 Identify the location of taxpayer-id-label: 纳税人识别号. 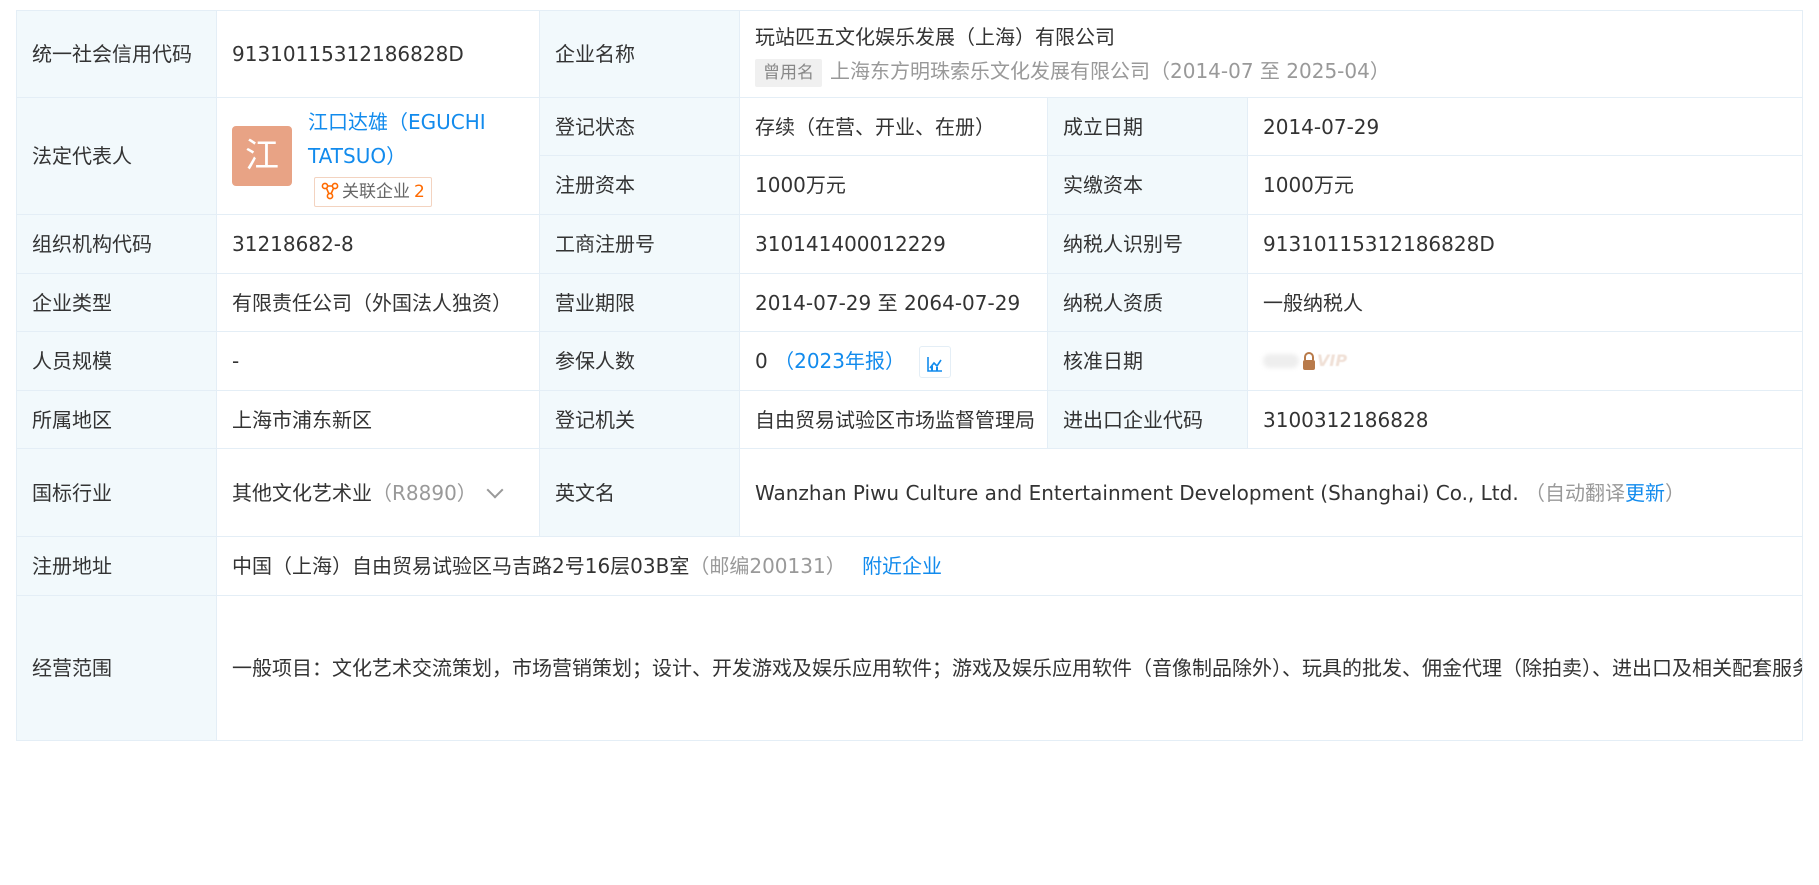
(1147, 244).